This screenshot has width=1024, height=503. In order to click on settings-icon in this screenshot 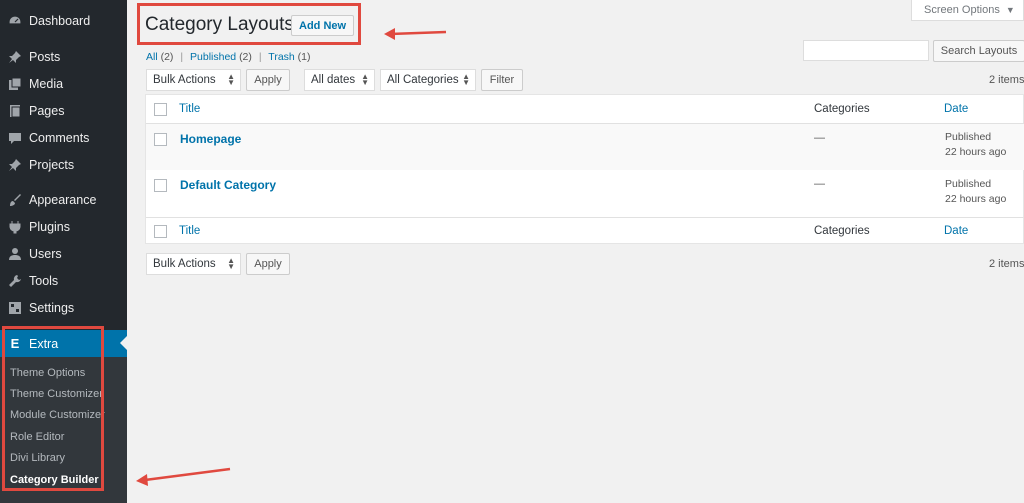, I will do `click(15, 308)`.